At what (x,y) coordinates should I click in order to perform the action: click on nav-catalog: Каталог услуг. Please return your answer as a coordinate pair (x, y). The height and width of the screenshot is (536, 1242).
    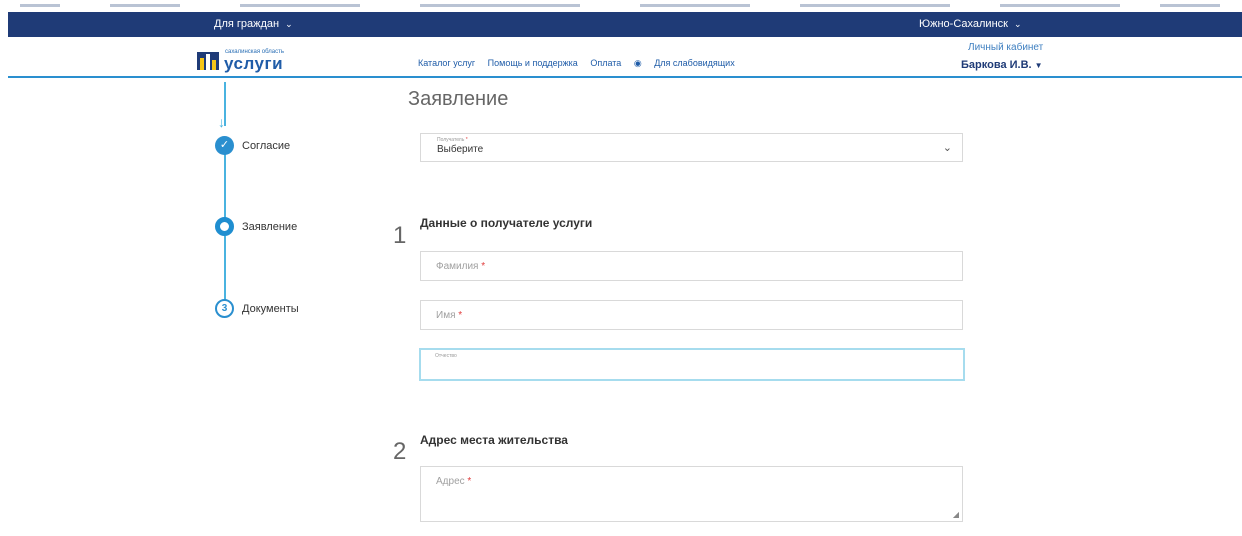
    Looking at the image, I should click on (446, 63).